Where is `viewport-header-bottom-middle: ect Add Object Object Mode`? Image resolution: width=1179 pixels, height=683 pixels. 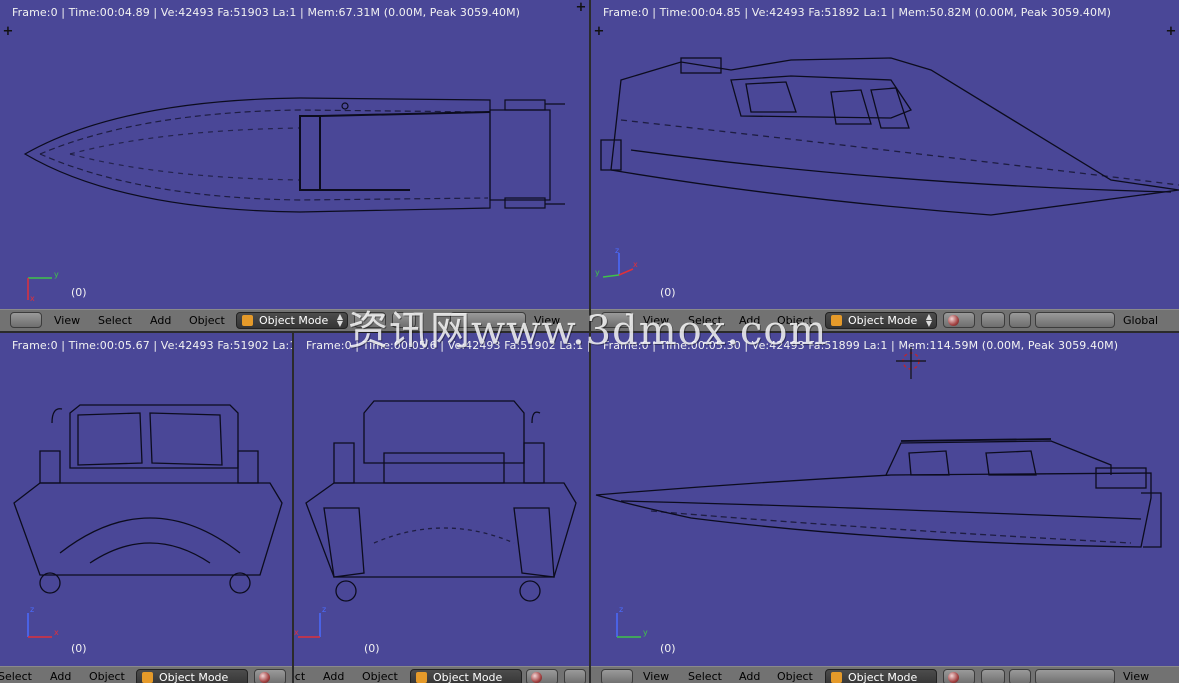
viewport-header-bottom-middle: ect Add Object Object Mode is located at coordinates (441, 674).